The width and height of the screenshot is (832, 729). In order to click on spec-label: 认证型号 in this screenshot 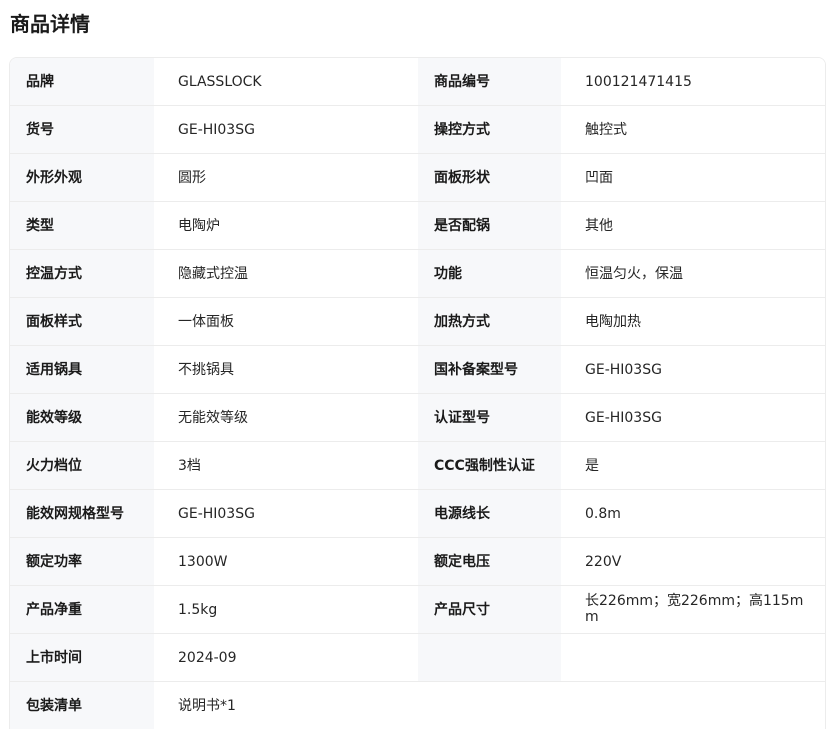, I will do `click(489, 418)`.